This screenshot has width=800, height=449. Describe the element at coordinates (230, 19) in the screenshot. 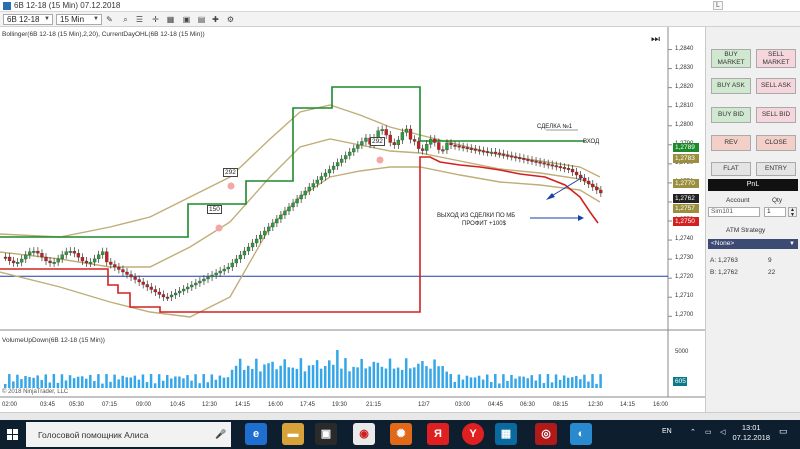

I see `strategies-icon: ⚙` at that location.